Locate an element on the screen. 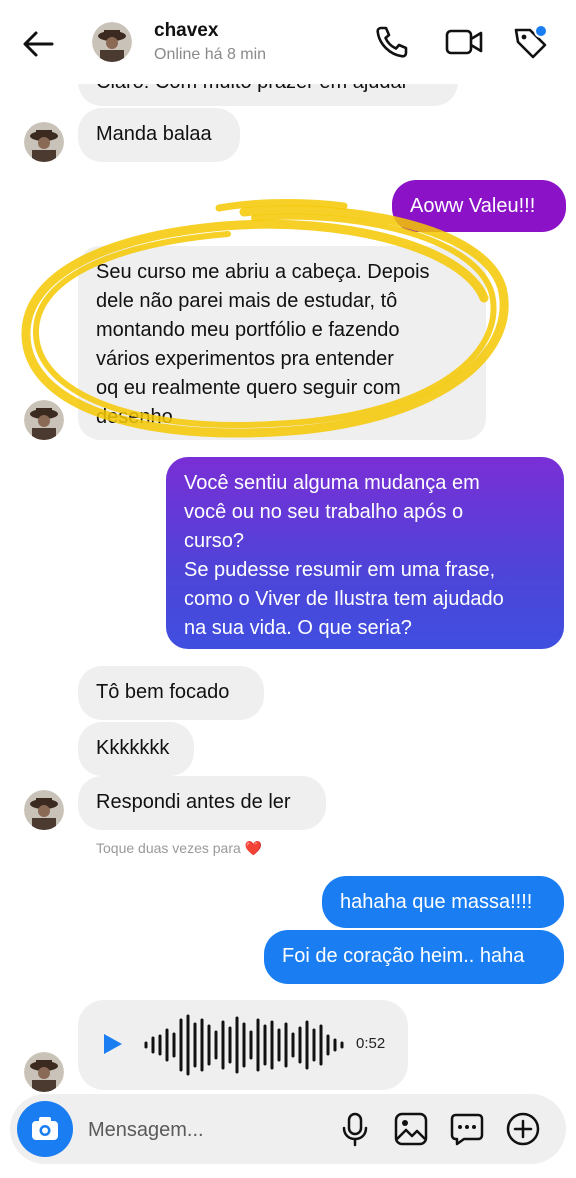 This screenshot has height=1178, width=576. image-icon is located at coordinates (411, 1129).